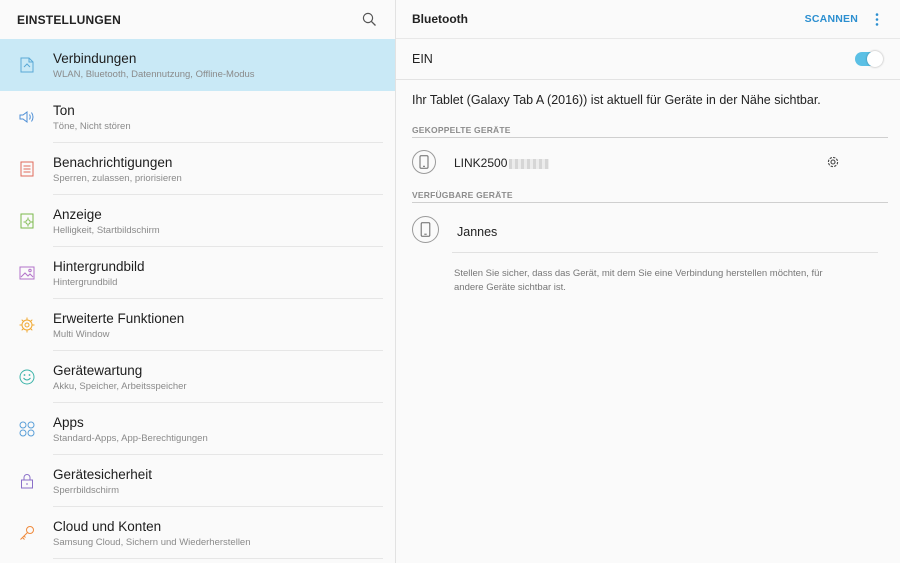 This screenshot has width=900, height=563. I want to click on menu-item-title: Gerätewartung, so click(98, 370).